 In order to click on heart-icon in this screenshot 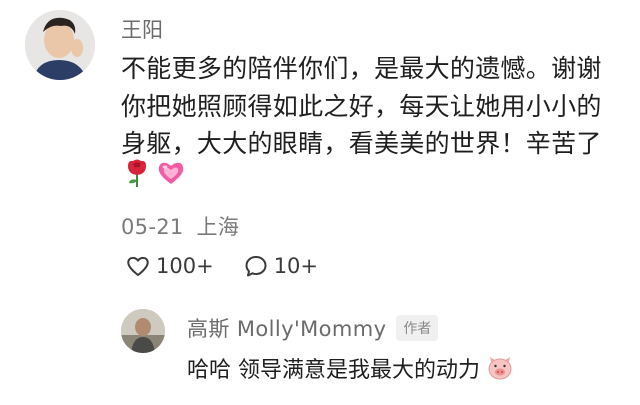, I will do `click(171, 173)`.